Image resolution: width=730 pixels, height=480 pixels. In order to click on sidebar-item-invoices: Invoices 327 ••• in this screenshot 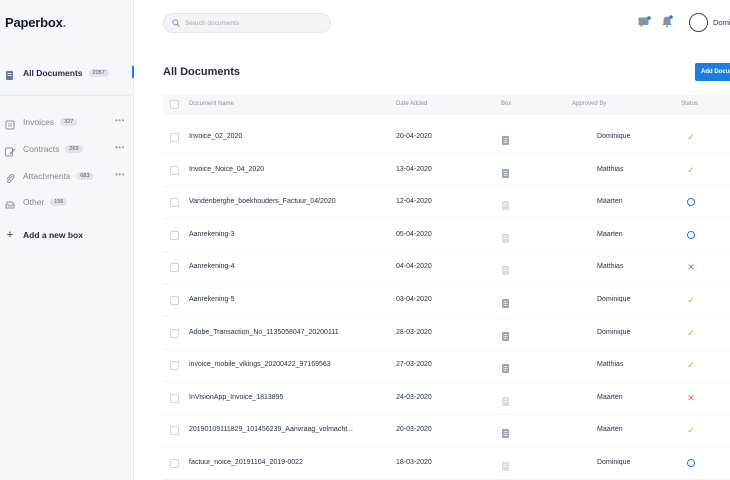, I will do `click(67, 122)`.